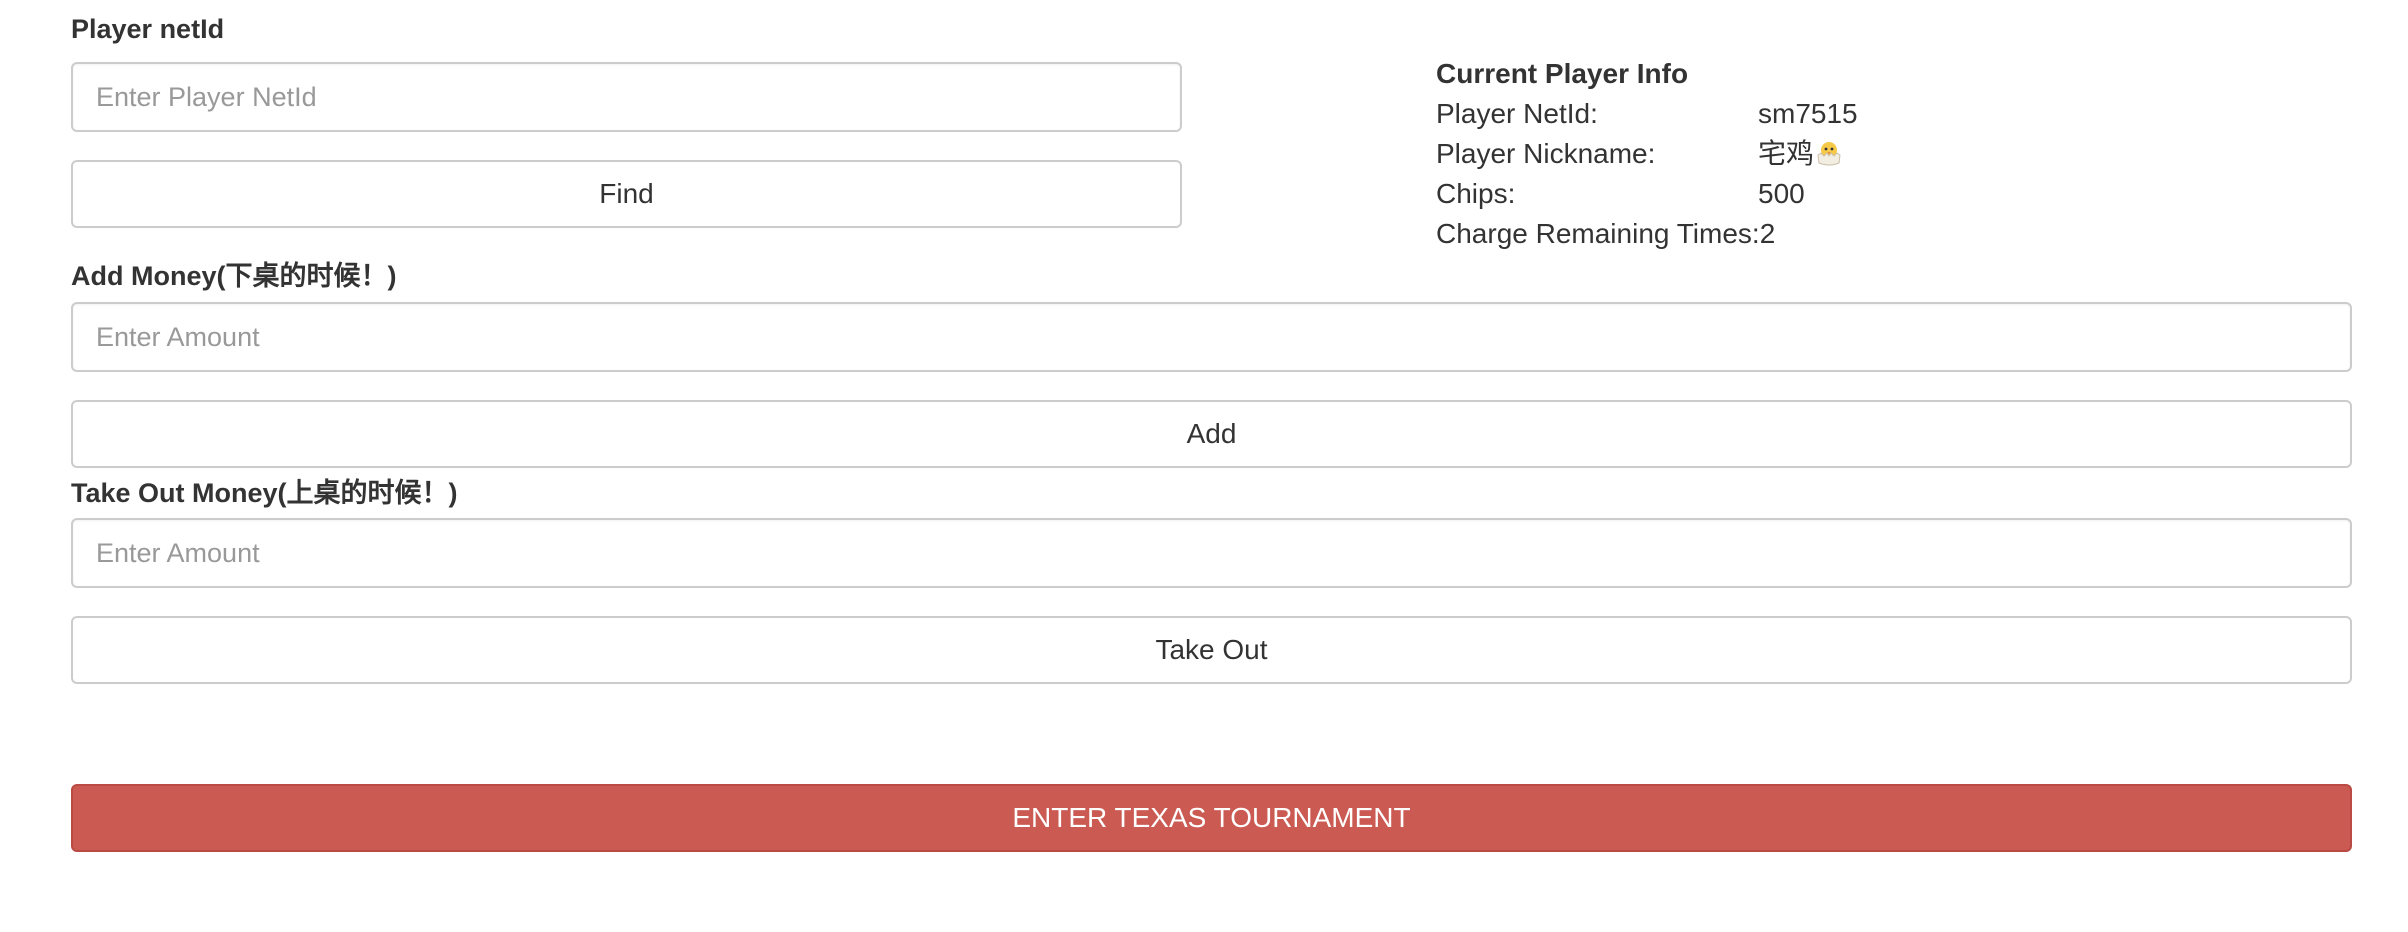 Image resolution: width=2408 pixels, height=932 pixels. Describe the element at coordinates (1211, 553) in the screenshot. I see `take-out-amount-input` at that location.